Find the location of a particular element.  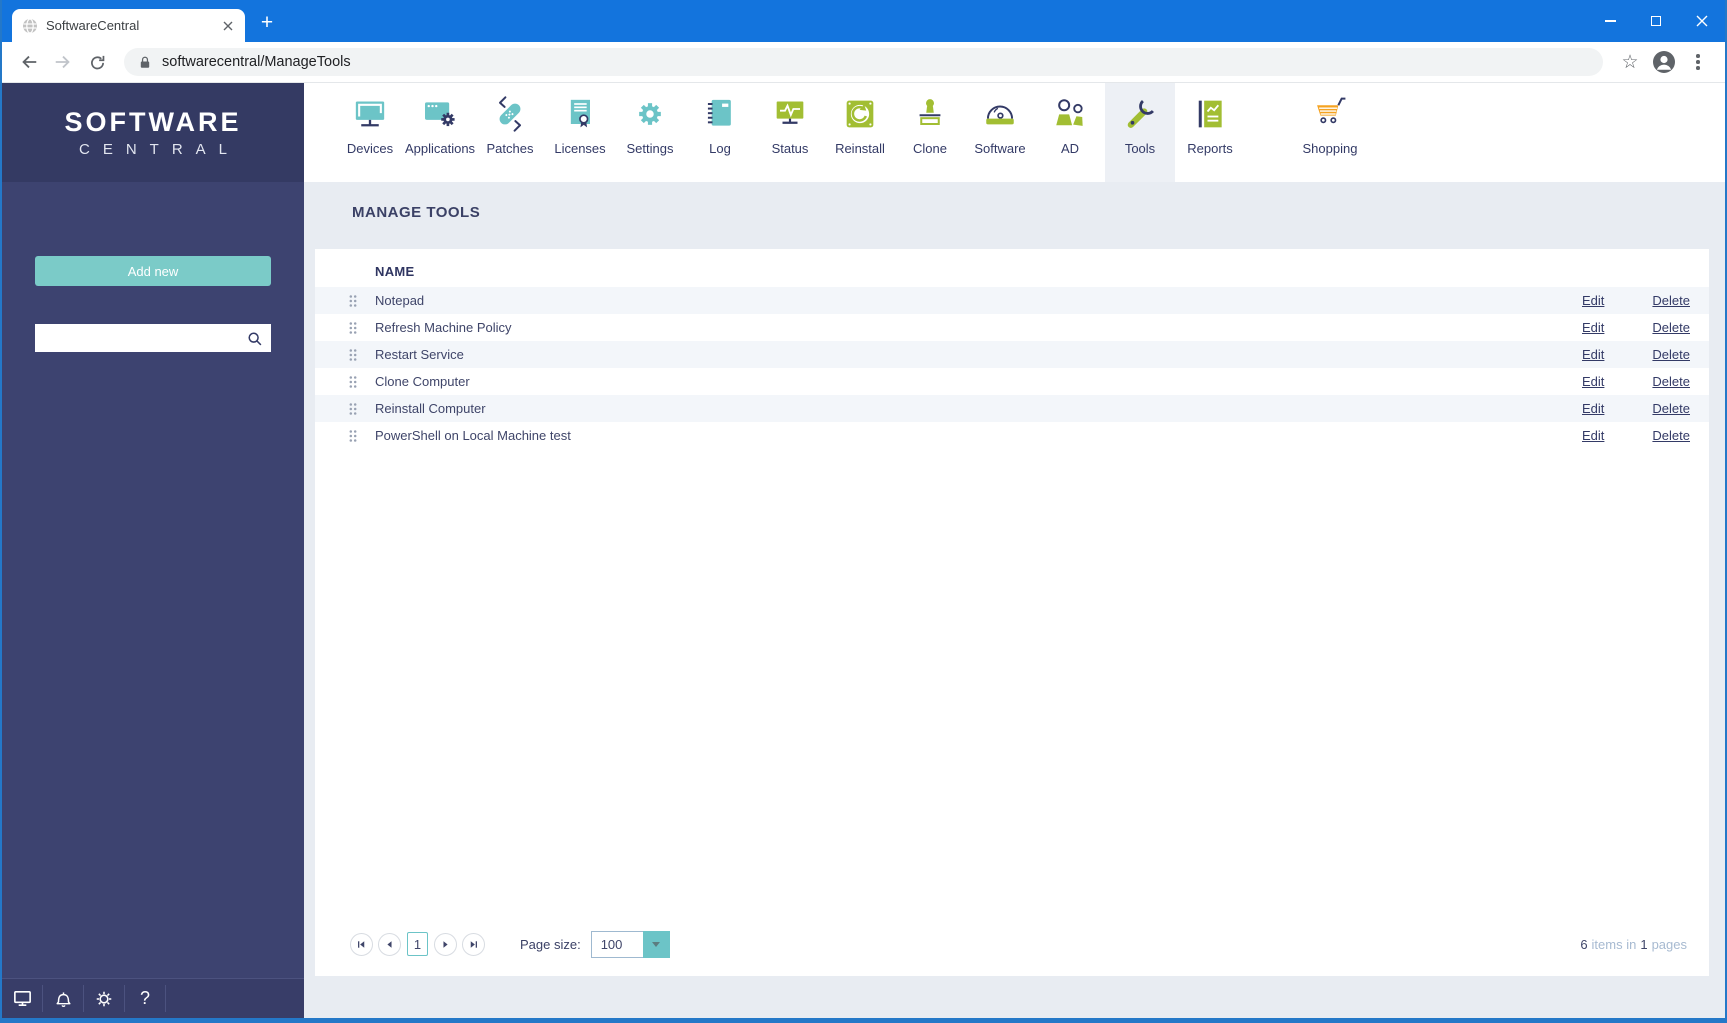

nav-item-reports: Reports is located at coordinates (1210, 132).